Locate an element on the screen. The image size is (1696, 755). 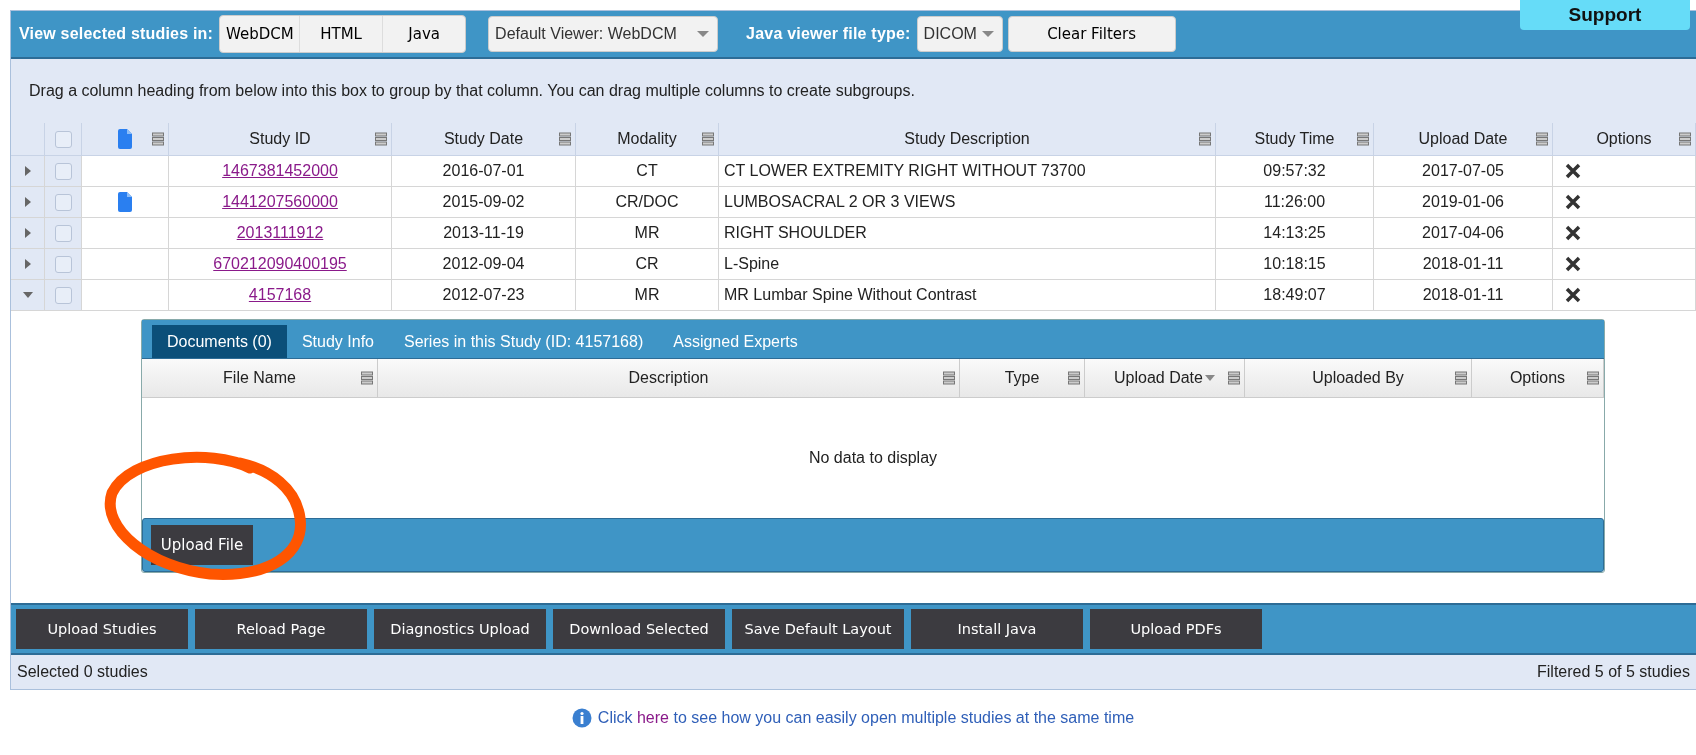
action-button: Reload Page is located at coordinates (281, 629).